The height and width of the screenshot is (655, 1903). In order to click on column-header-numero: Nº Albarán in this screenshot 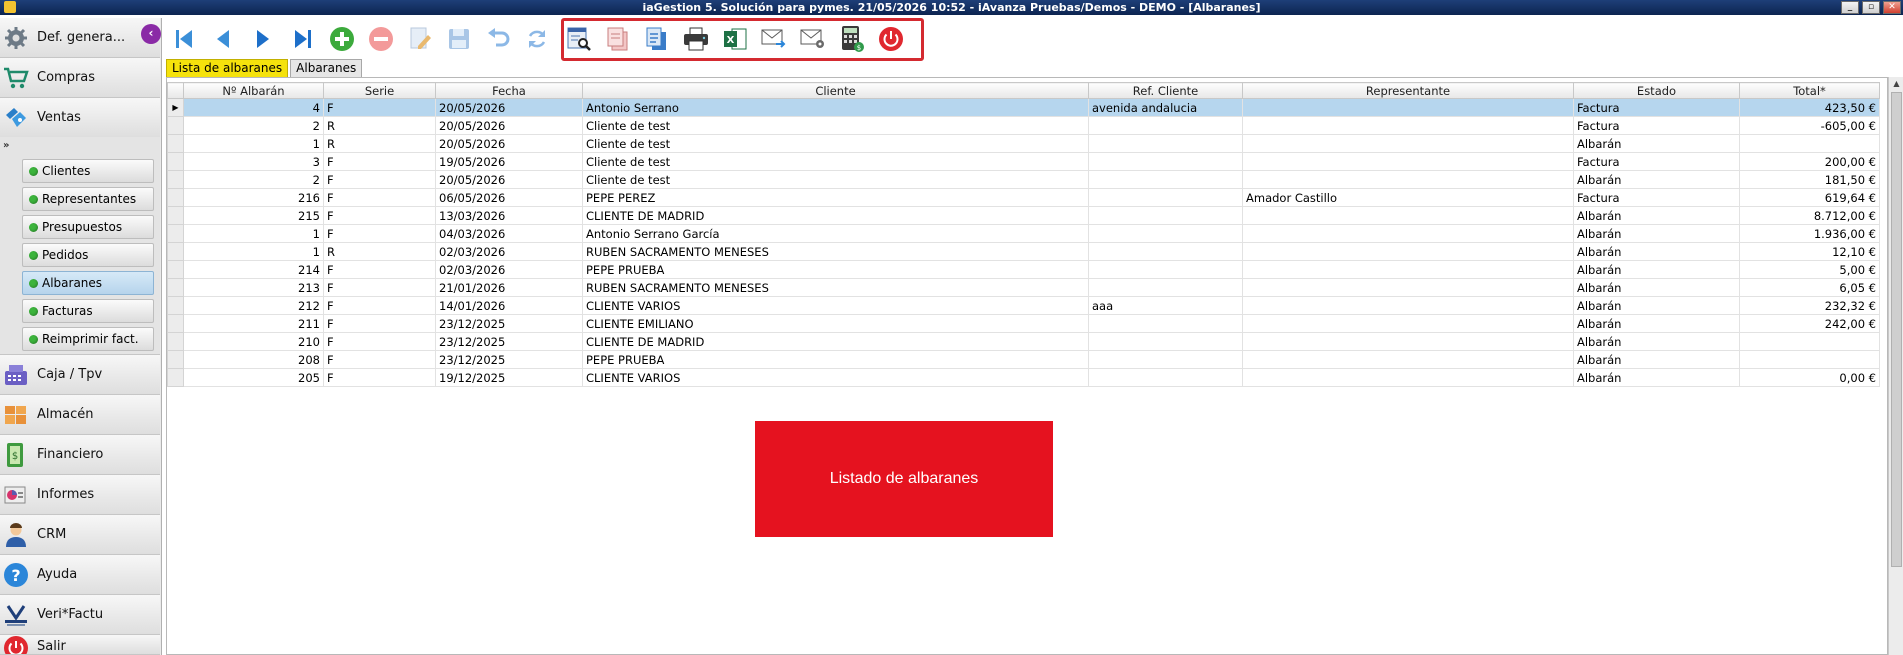, I will do `click(253, 90)`.